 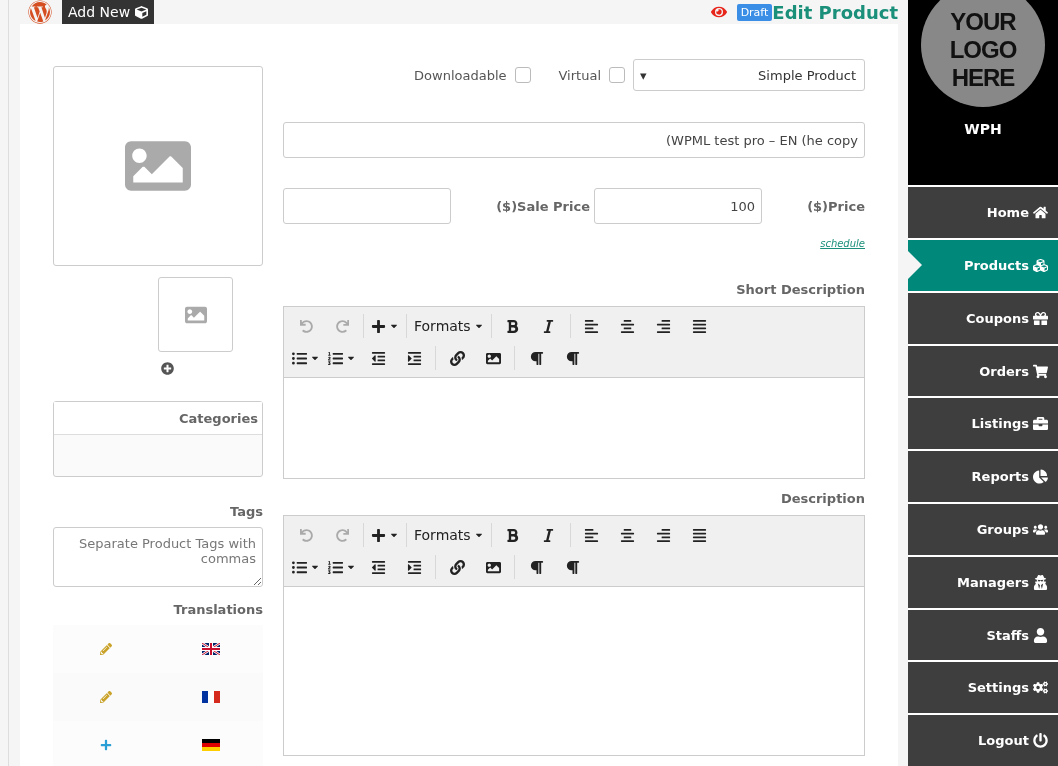 I want to click on users-icon, so click(x=1040, y=529).